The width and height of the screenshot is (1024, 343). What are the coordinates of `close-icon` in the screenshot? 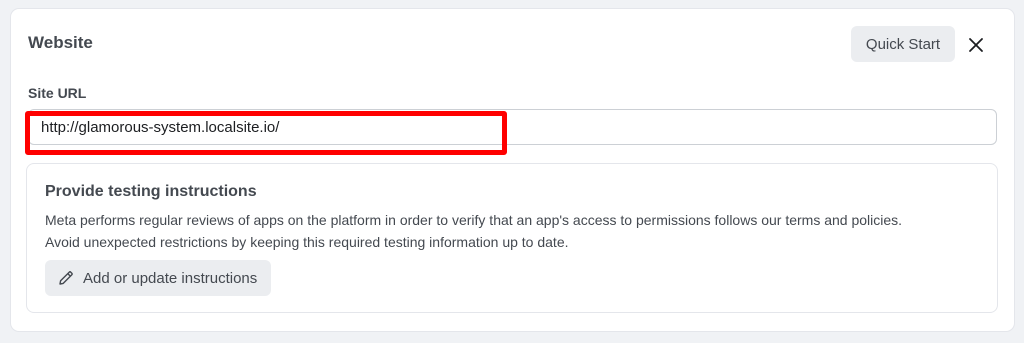 It's located at (976, 45).